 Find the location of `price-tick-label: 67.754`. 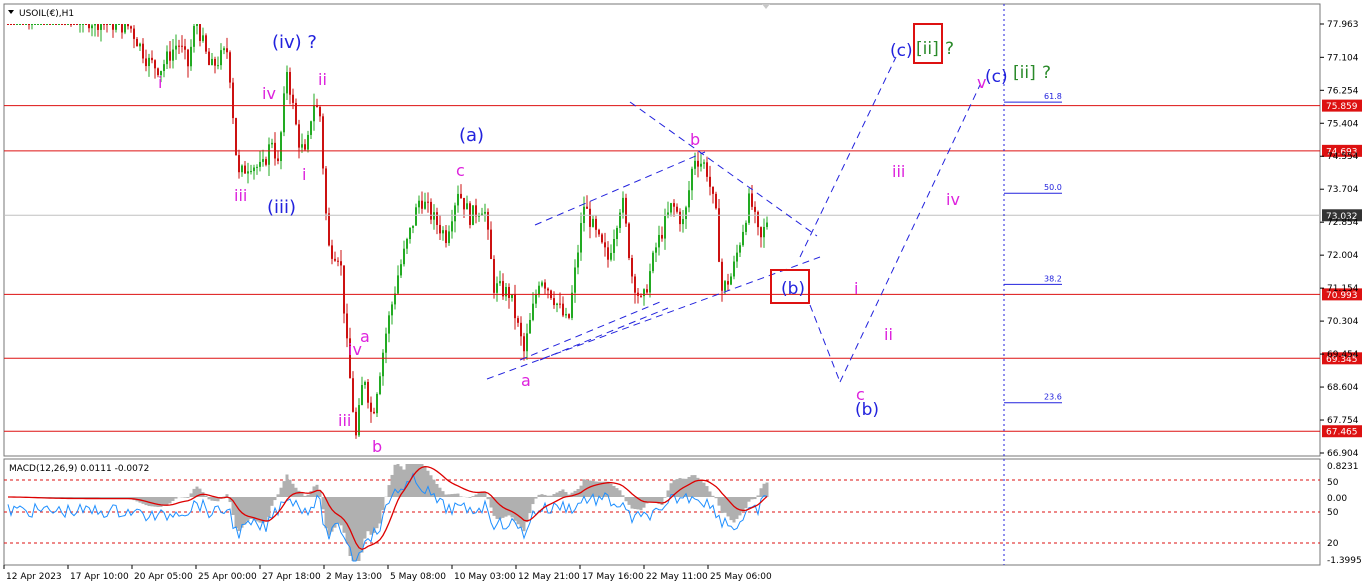

price-tick-label: 67.754 is located at coordinates (1343, 421).